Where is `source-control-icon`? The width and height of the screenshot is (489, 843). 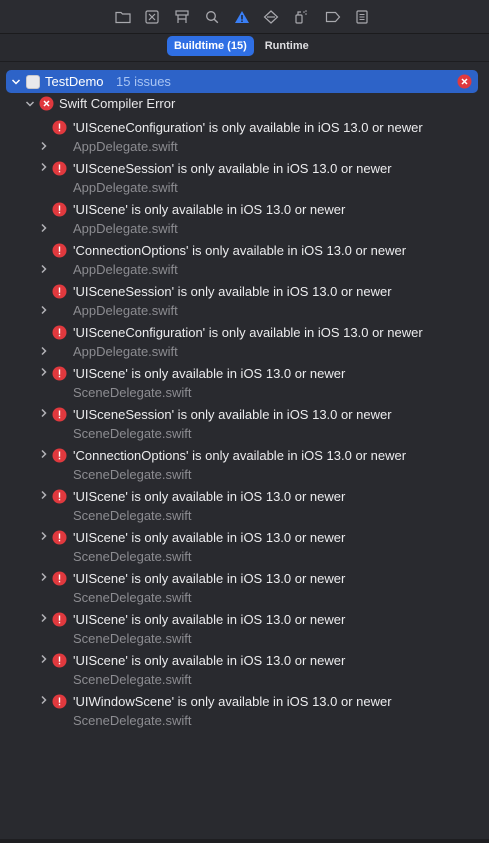
source-control-icon is located at coordinates (152, 17).